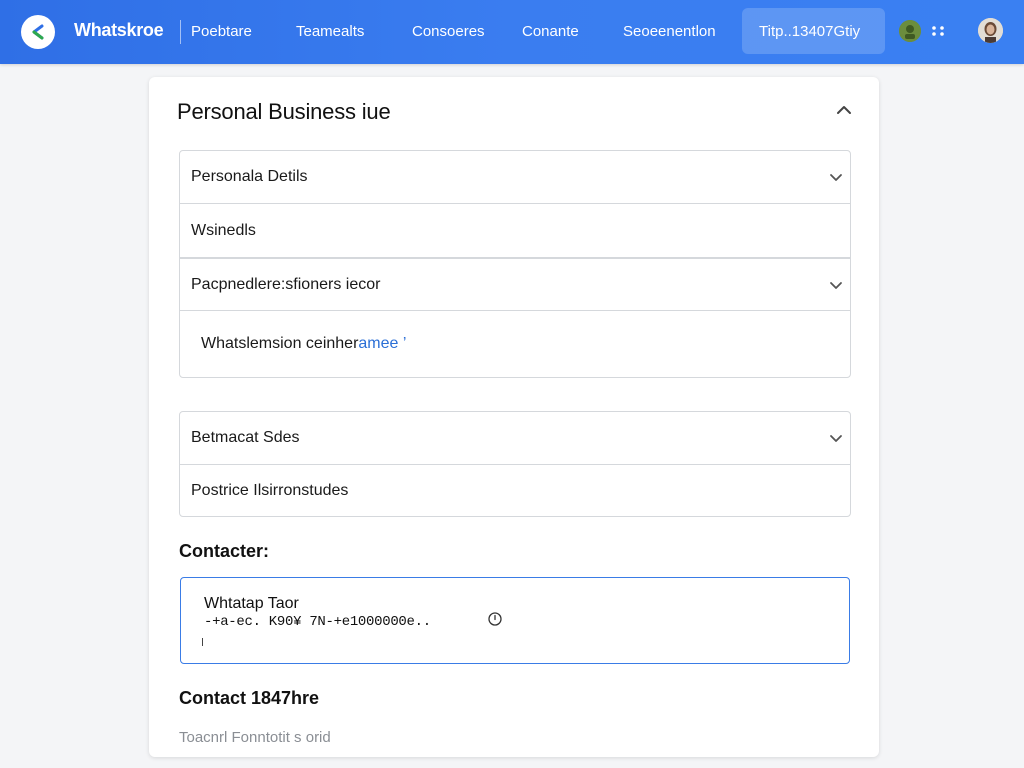  What do you see at coordinates (224, 551) in the screenshot?
I see `contacts-heading: Contacter:` at bounding box center [224, 551].